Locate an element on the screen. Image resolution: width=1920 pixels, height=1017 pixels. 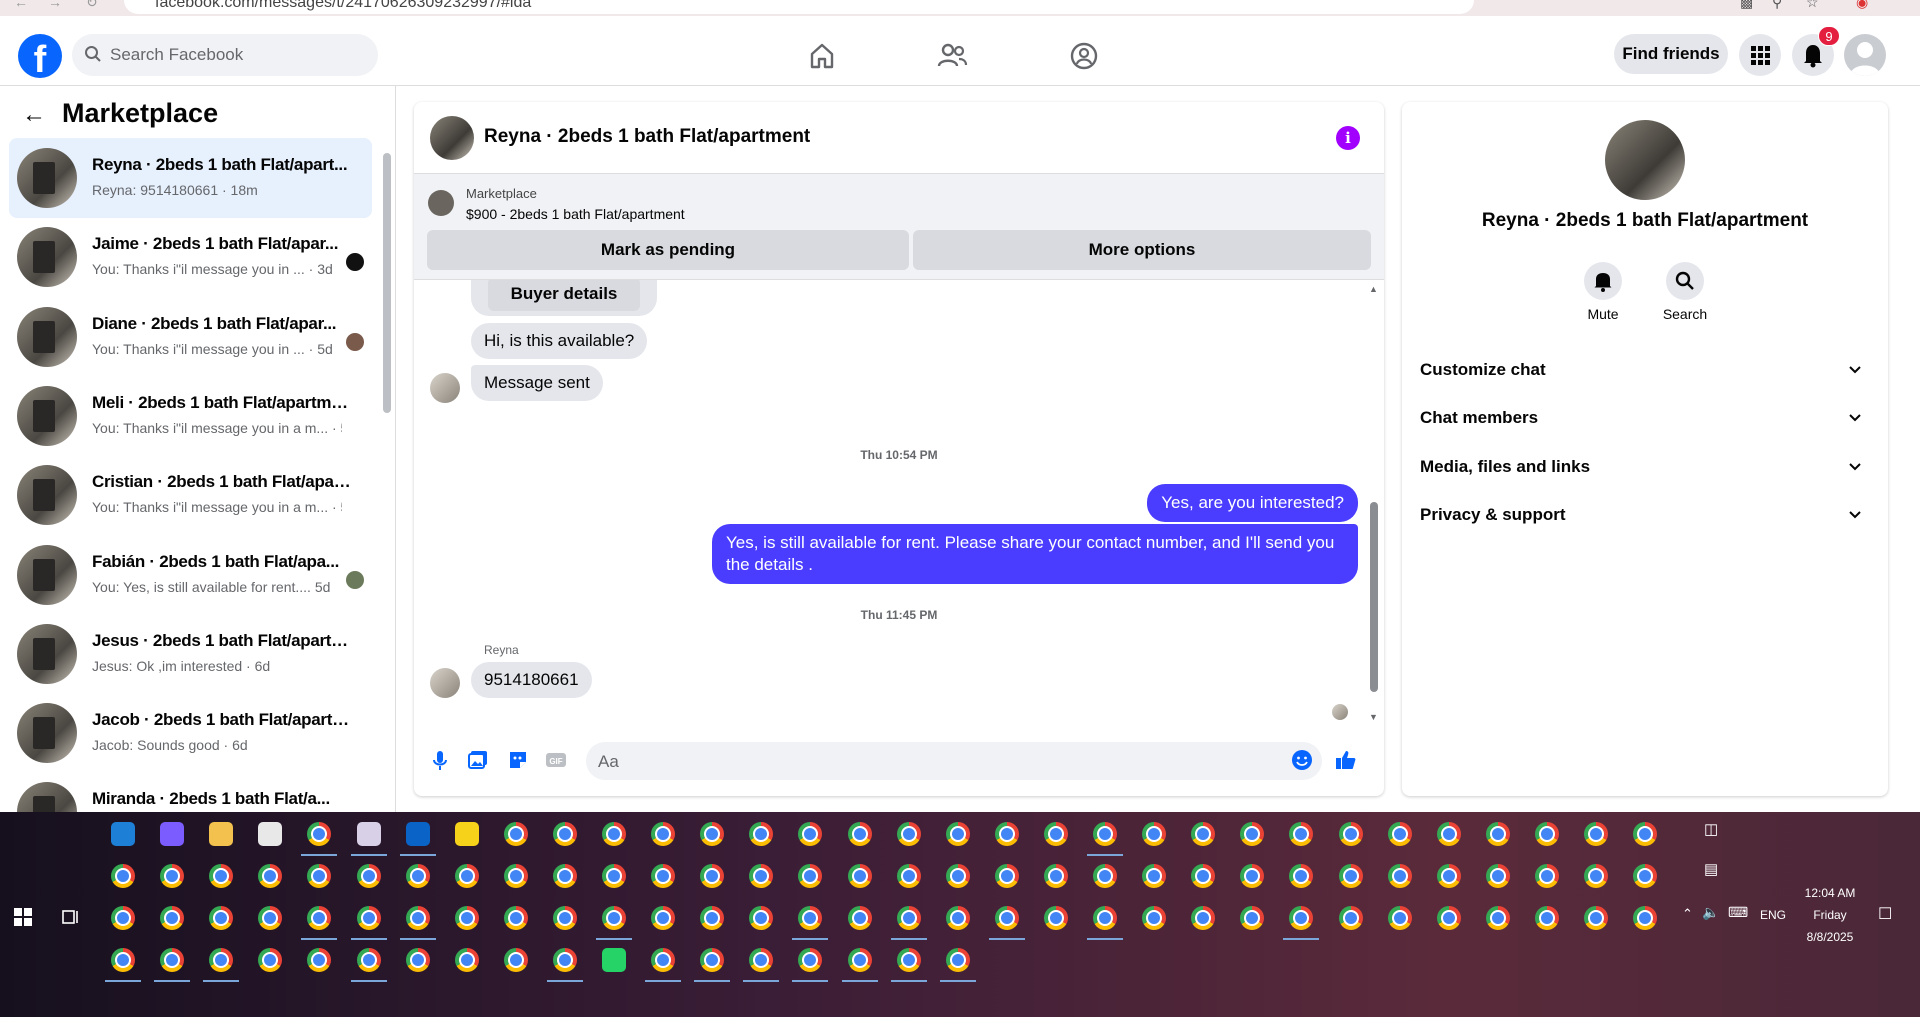
tablet-mode-icon: ▤ is located at coordinates (1711, 869).